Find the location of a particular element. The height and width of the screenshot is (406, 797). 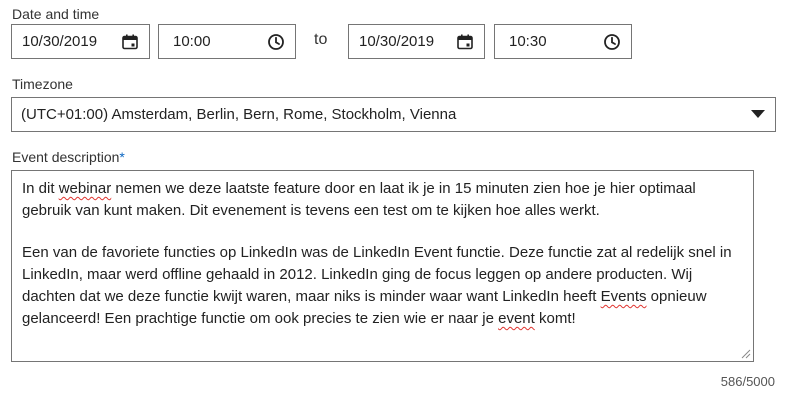

resize-handle-icon is located at coordinates (746, 354).